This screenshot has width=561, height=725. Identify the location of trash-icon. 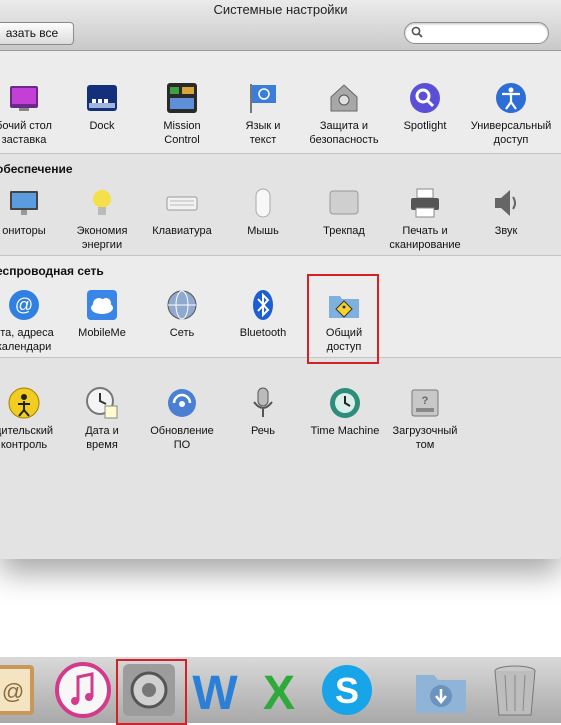
(515, 690).